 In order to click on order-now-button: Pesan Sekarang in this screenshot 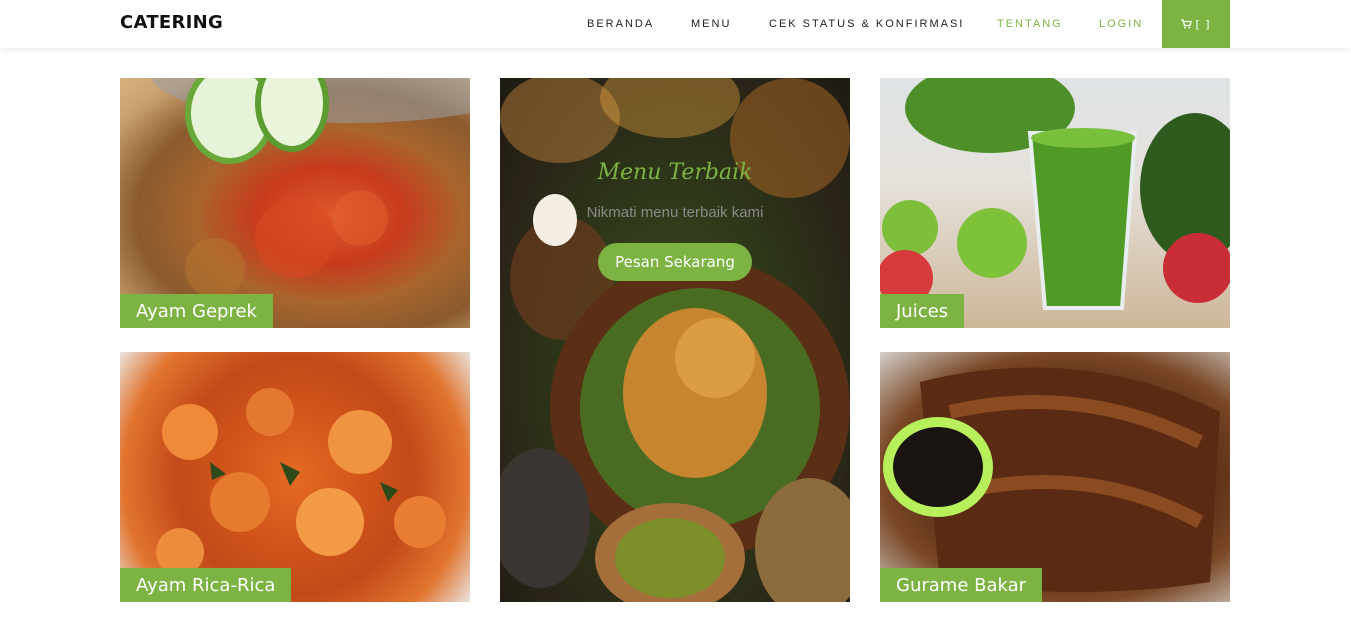, I will do `click(675, 262)`.